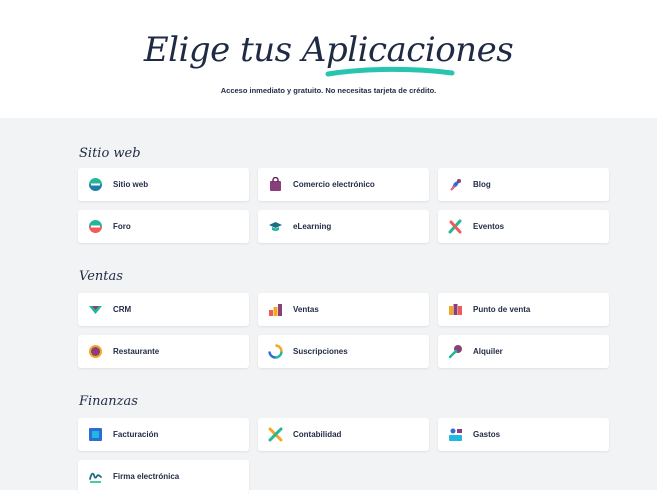 This screenshot has width=657, height=493. I want to click on subscriptions-icon, so click(275, 351).